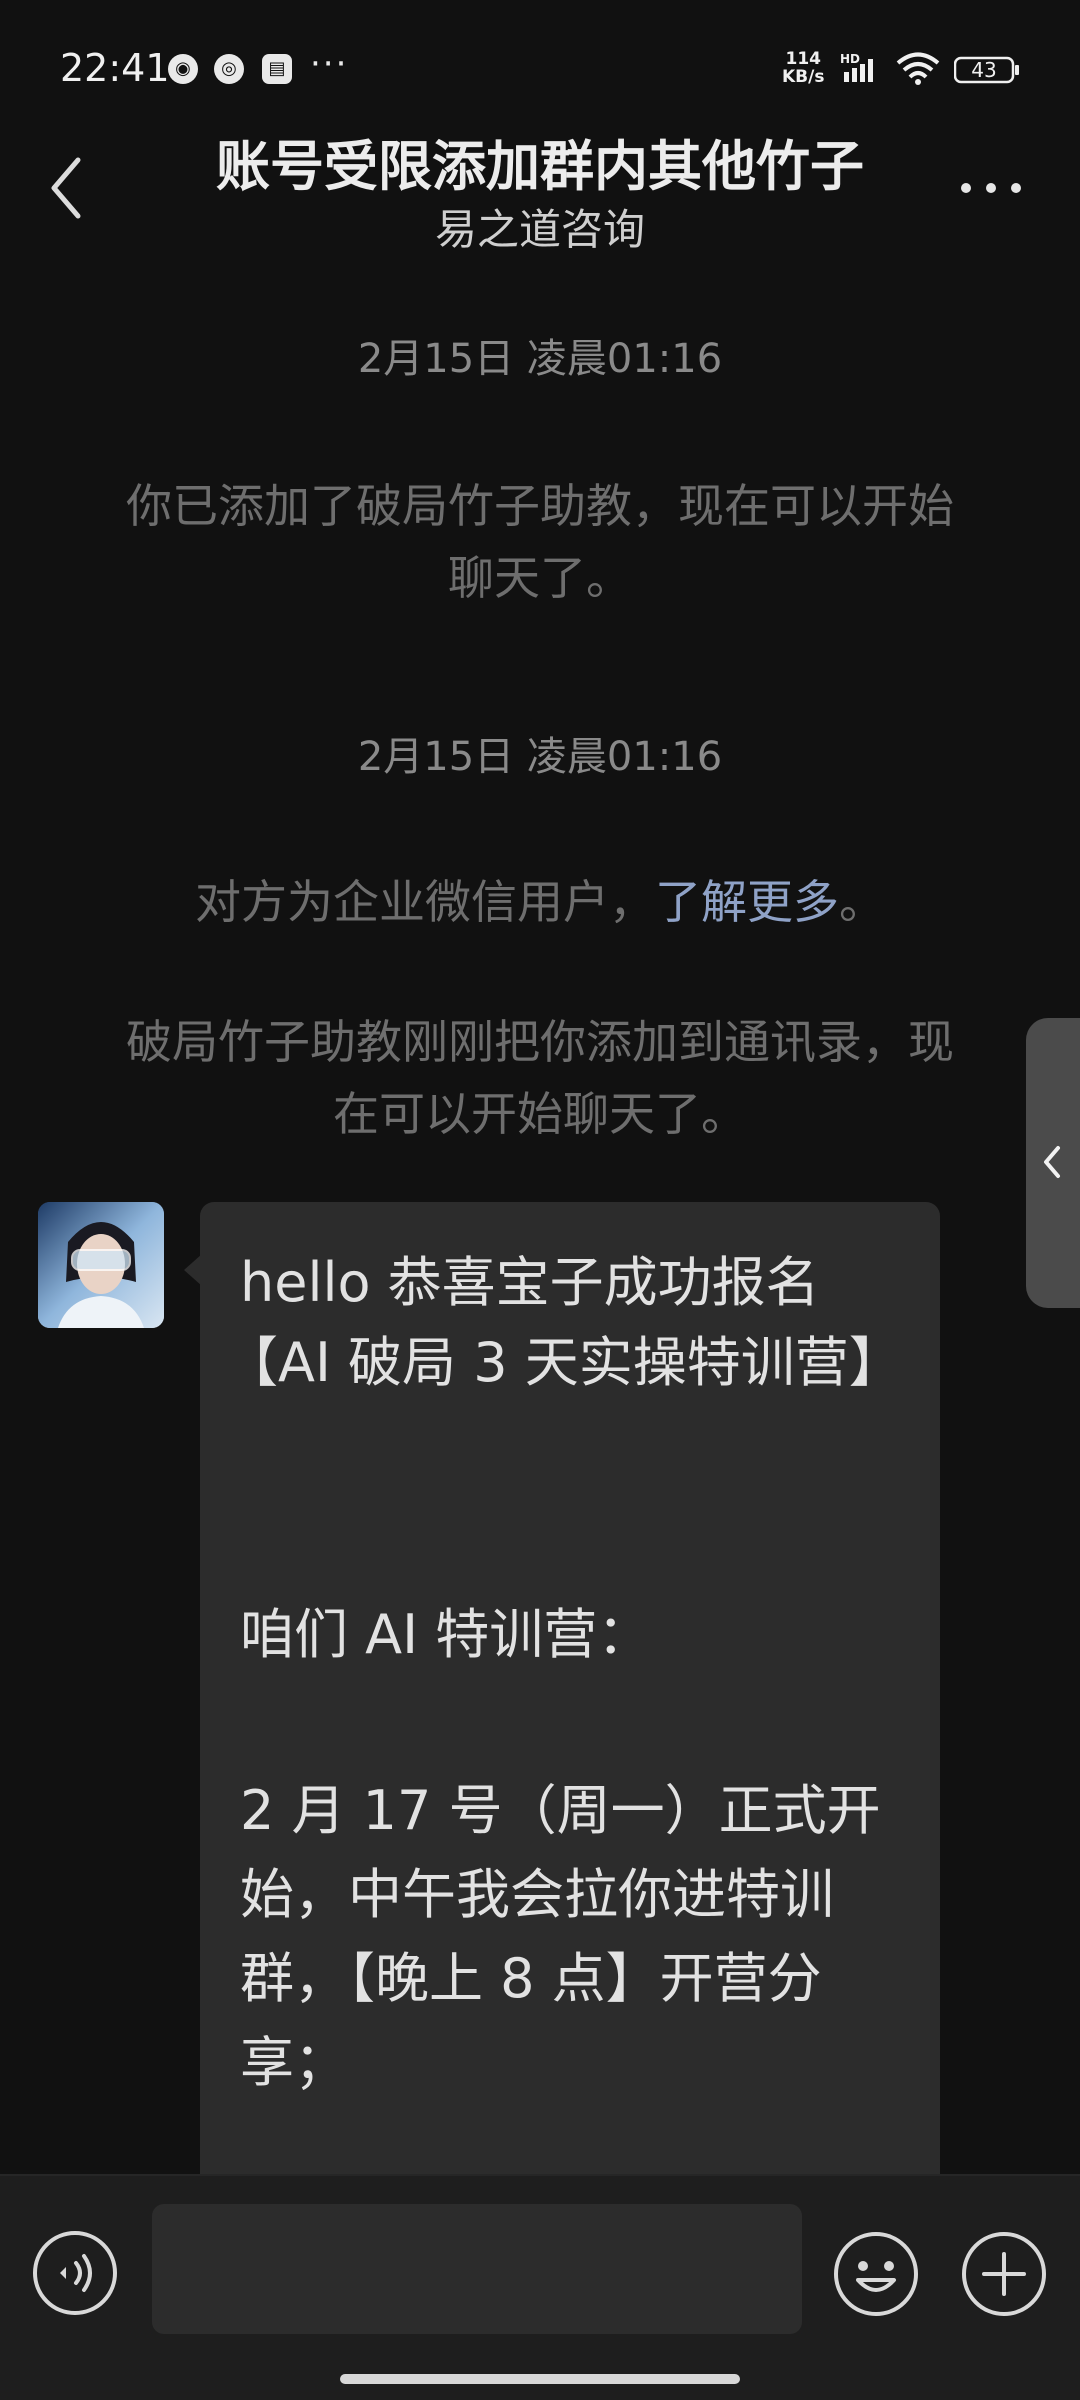 The image size is (1080, 2400). What do you see at coordinates (803, 59) in the screenshot?
I see `network-speed-value: 114` at bounding box center [803, 59].